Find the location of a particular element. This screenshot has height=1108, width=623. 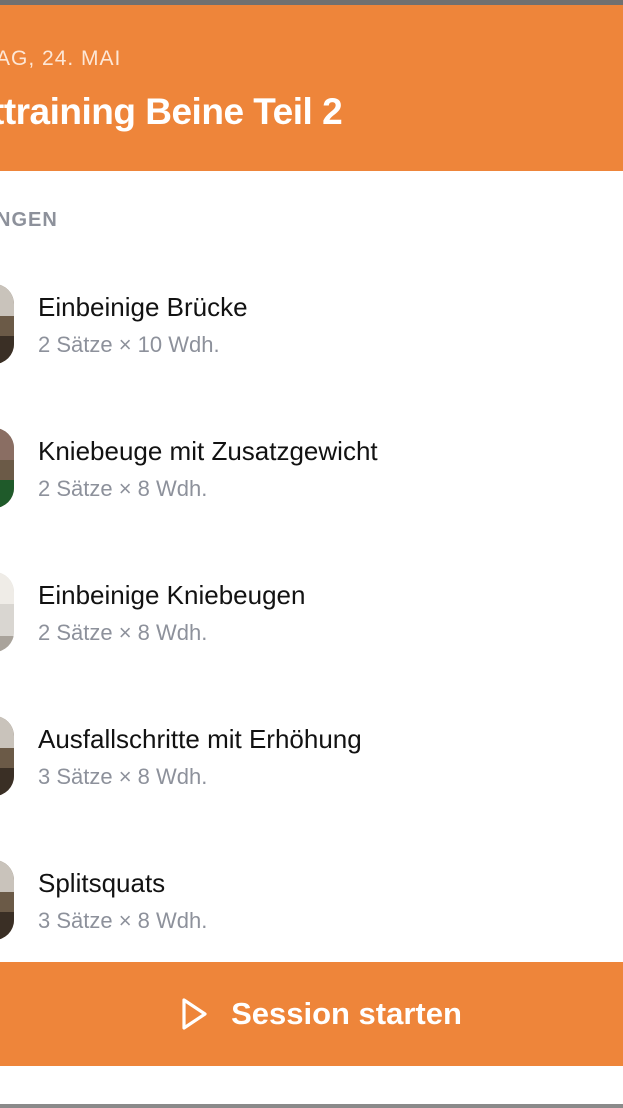

window-bottom-border is located at coordinates (311, 1106).